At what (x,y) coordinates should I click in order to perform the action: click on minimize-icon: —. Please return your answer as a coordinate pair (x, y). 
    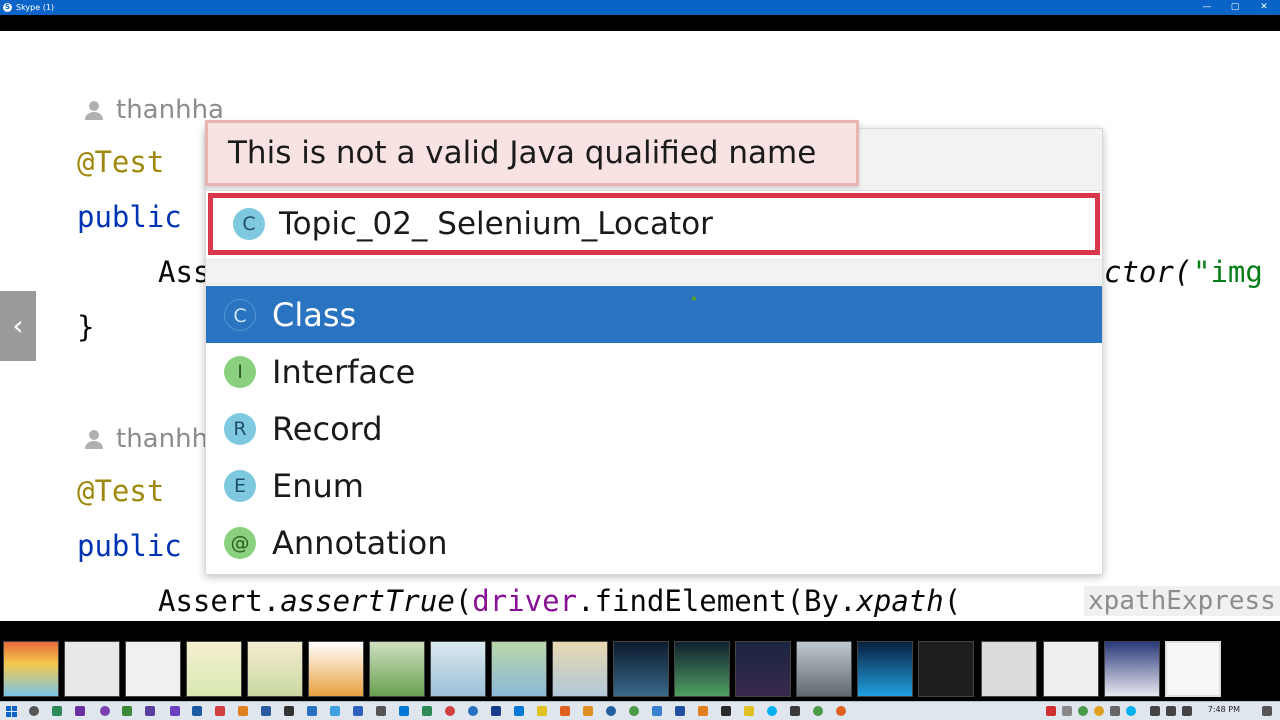
    Looking at the image, I should click on (1207, 7).